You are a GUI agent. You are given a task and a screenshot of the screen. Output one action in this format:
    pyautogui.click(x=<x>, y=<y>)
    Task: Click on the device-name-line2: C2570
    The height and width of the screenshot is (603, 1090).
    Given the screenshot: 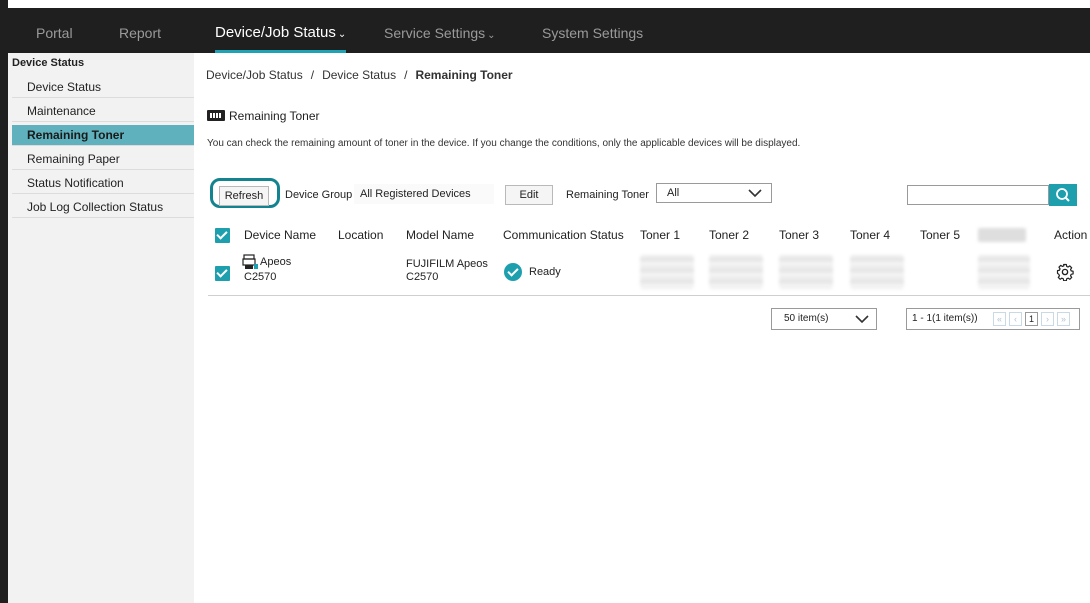 What is the action you would take?
    pyautogui.click(x=260, y=277)
    